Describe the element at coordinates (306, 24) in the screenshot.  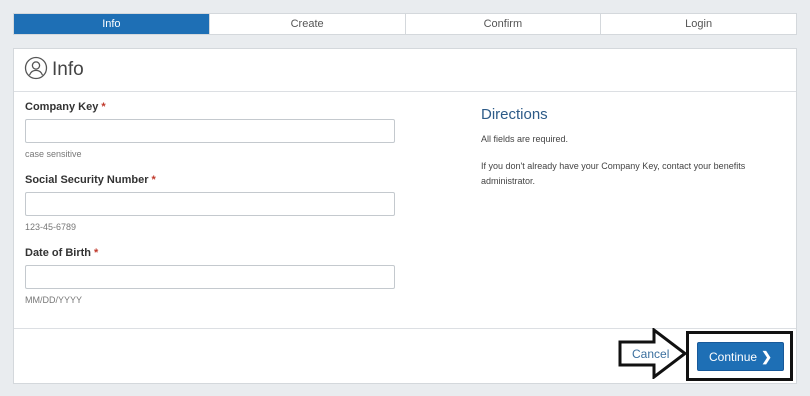
I see `step-create: Create` at that location.